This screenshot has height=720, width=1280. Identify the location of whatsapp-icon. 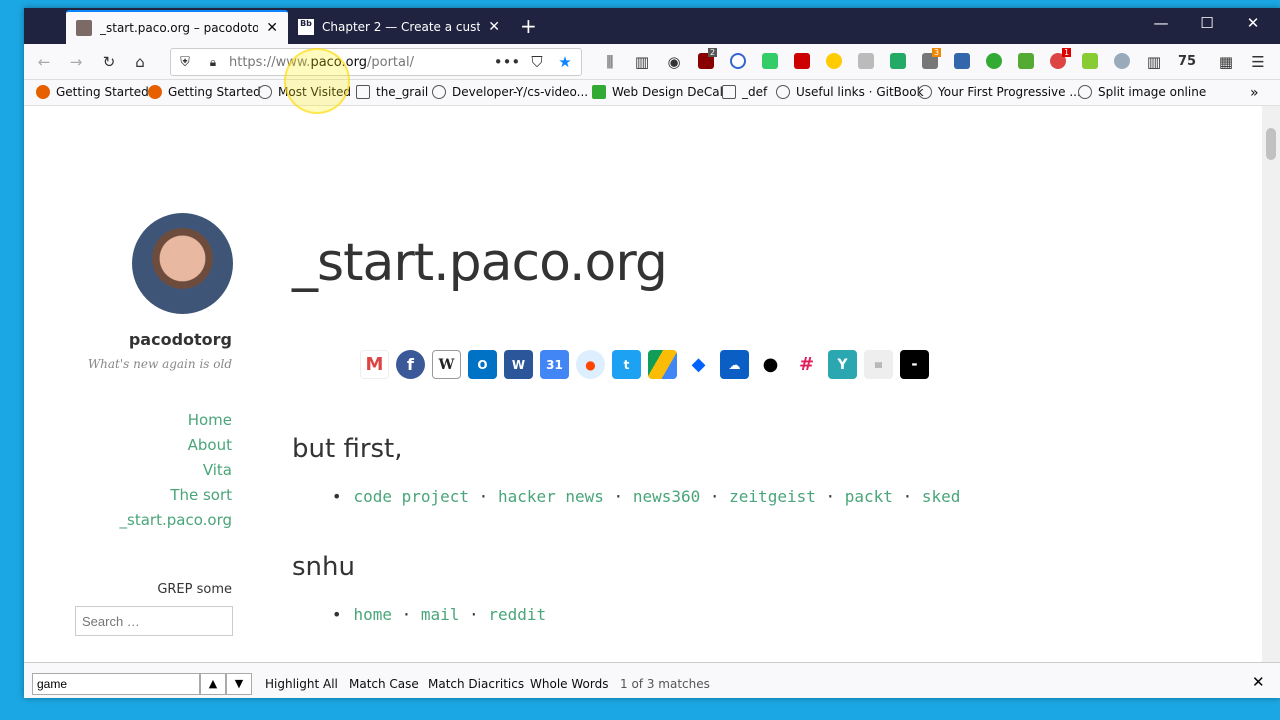
(770, 61).